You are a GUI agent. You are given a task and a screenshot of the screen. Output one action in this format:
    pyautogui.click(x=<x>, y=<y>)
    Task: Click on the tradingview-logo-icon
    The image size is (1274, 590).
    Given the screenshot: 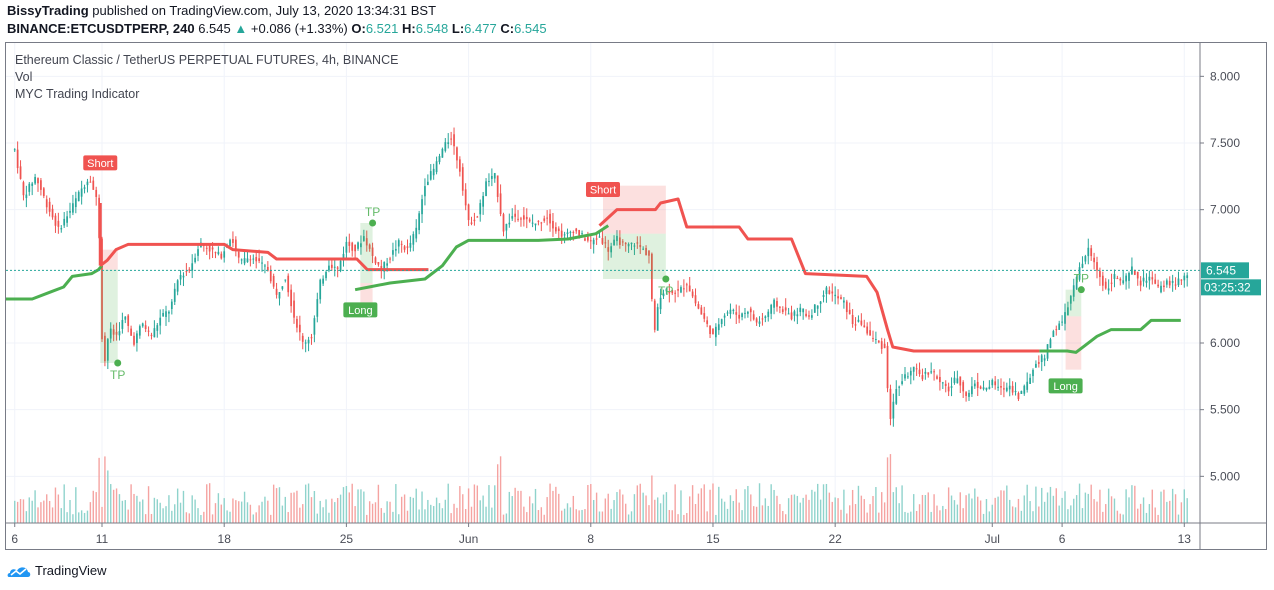 What is the action you would take?
    pyautogui.click(x=19, y=571)
    